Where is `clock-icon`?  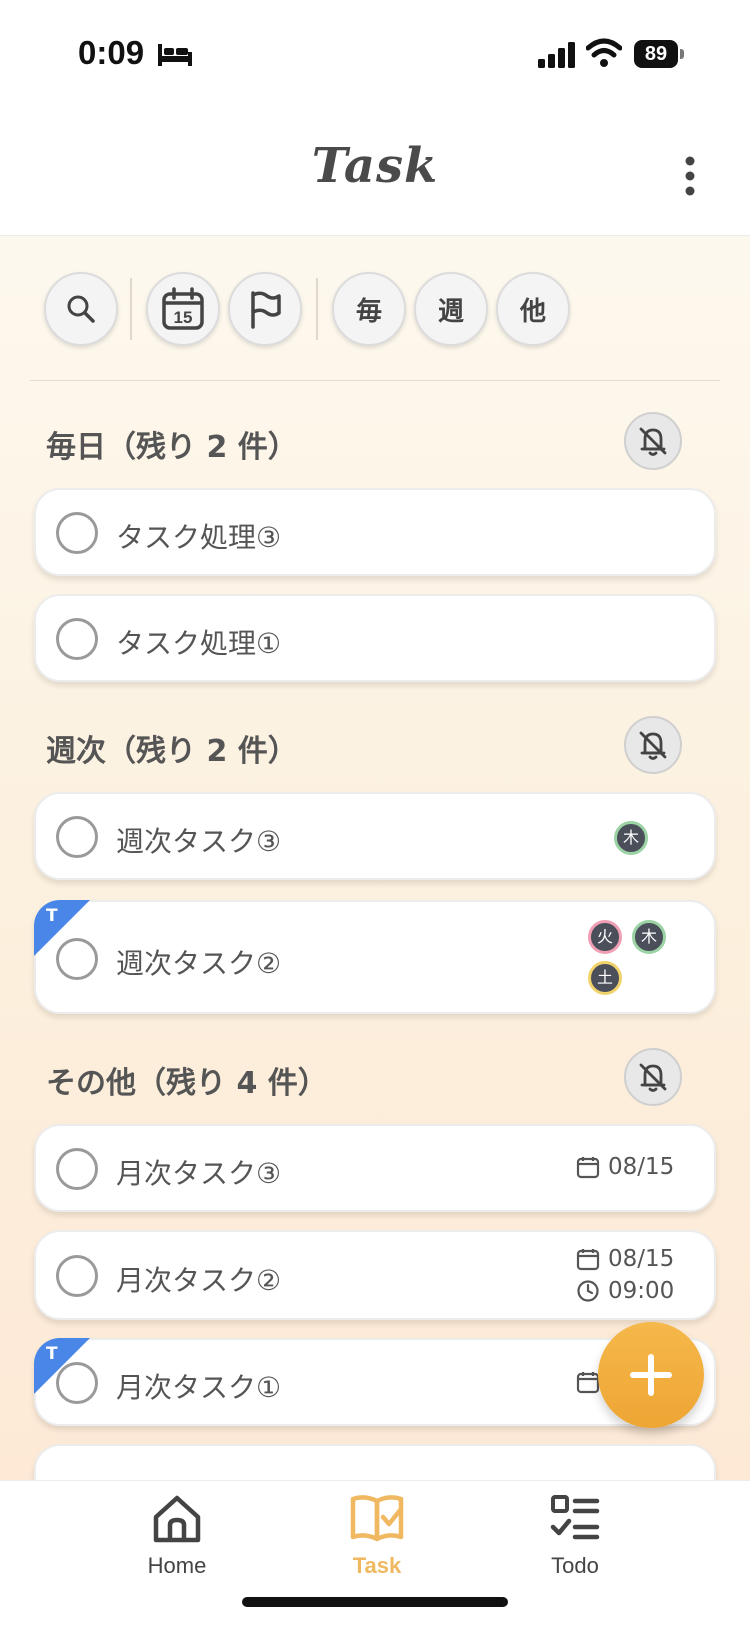
clock-icon is located at coordinates (588, 1291).